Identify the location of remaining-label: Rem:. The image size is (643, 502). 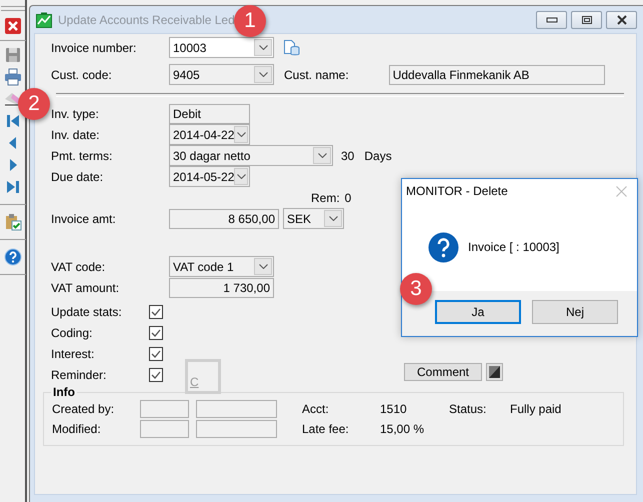
(325, 197).